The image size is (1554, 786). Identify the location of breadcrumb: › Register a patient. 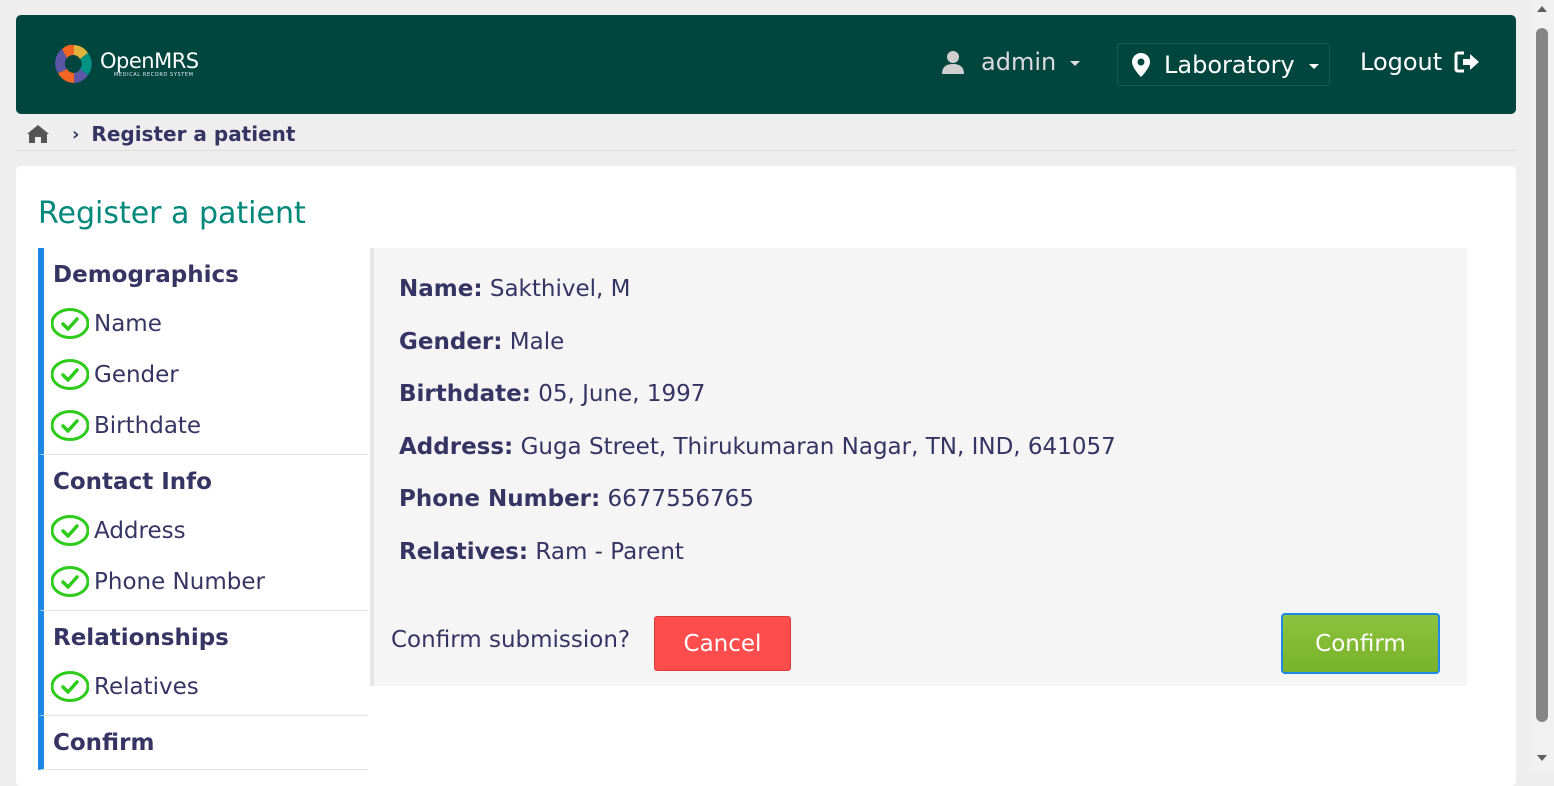
(766, 134).